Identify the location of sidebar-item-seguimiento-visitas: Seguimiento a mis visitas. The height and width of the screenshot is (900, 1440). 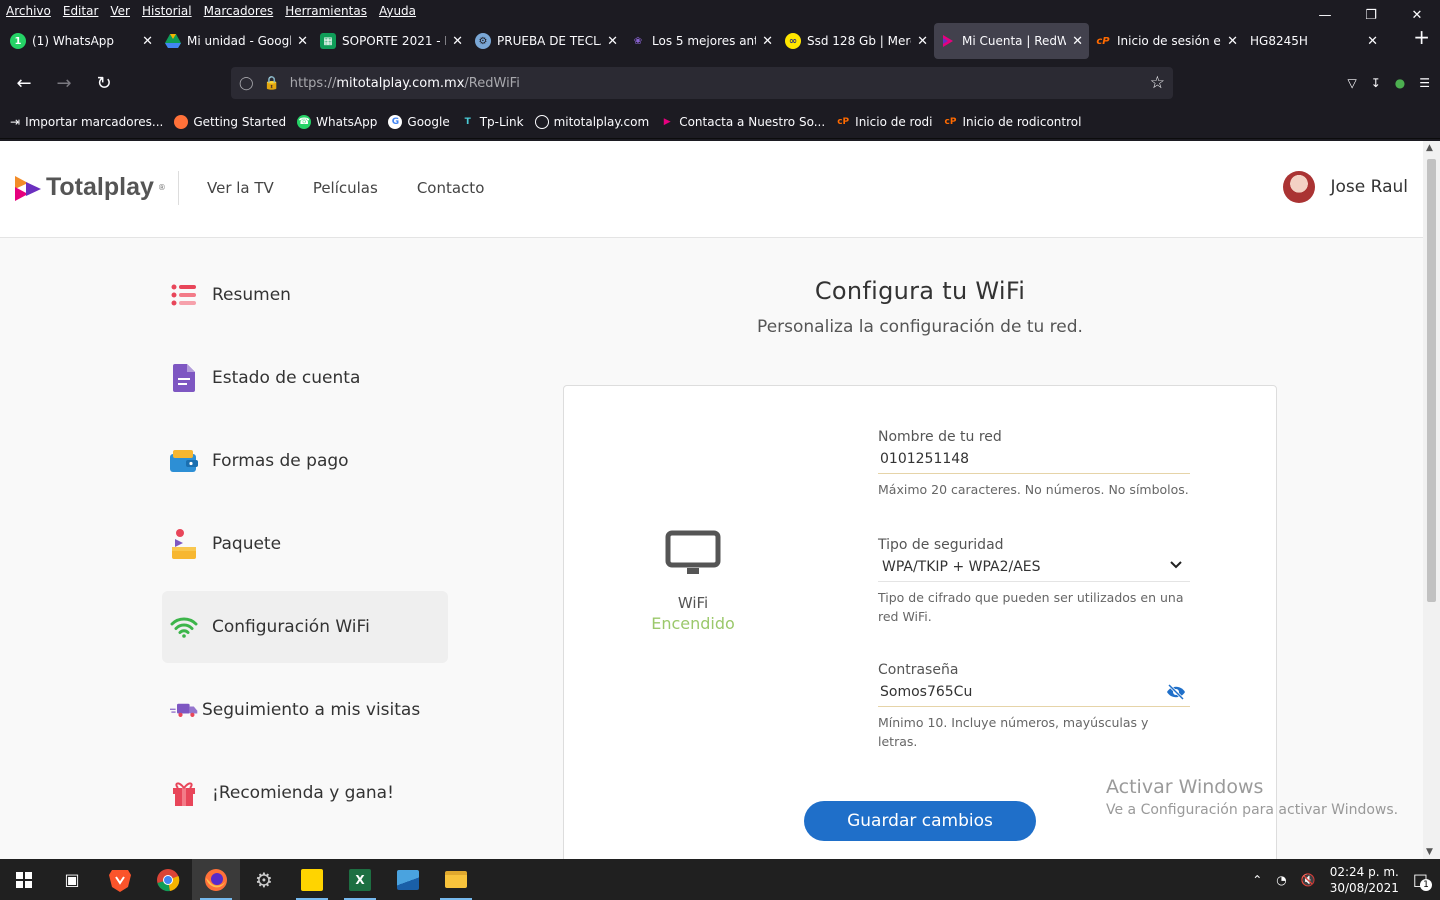
(305, 710).